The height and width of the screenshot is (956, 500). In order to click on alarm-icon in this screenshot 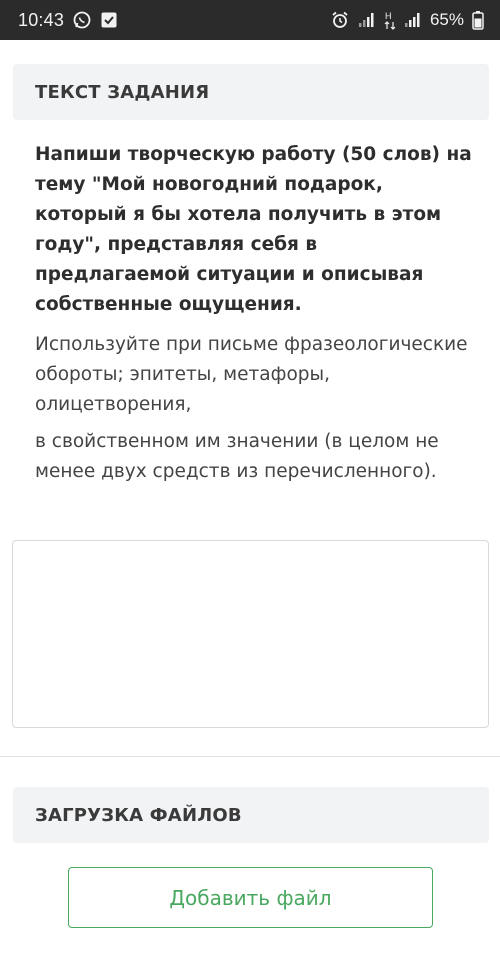, I will do `click(340, 20)`.